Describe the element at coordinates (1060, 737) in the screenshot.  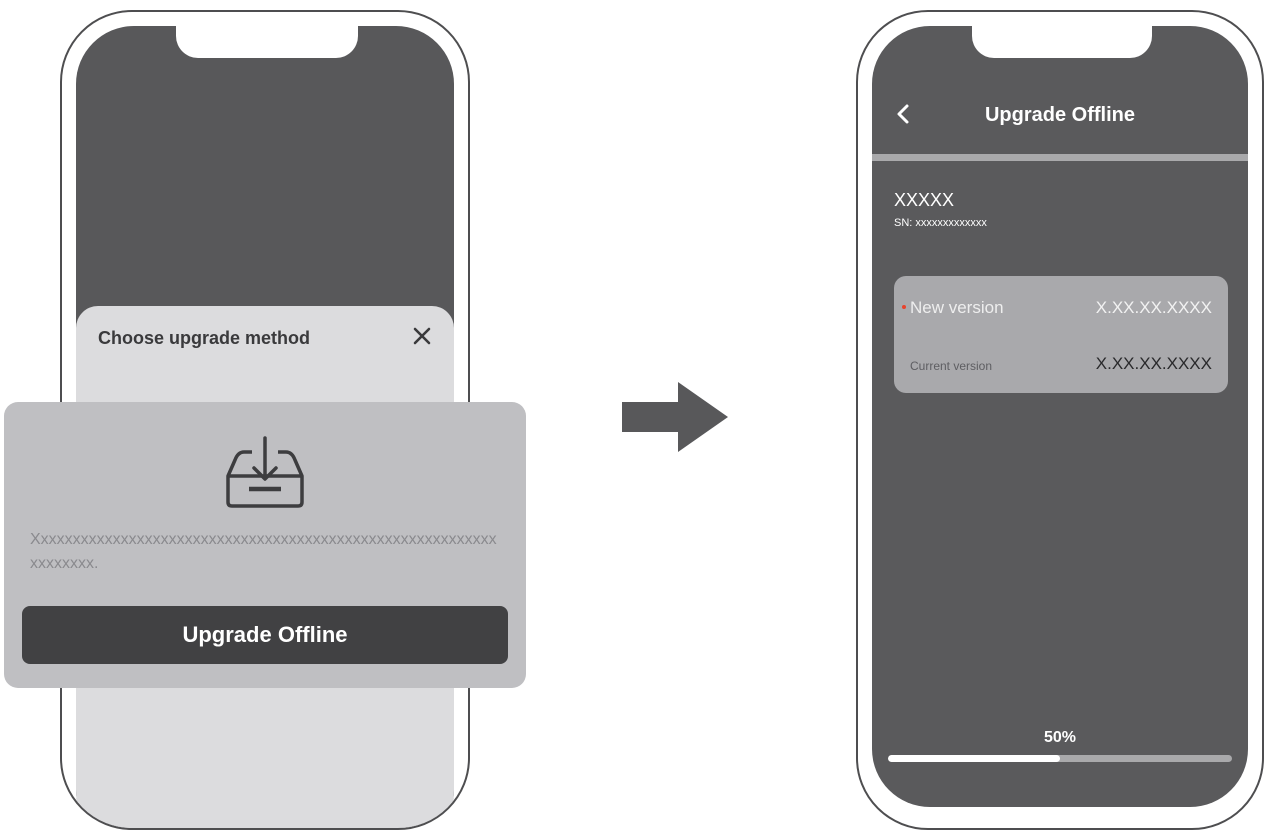
I see `progress-percentage: 50%` at that location.